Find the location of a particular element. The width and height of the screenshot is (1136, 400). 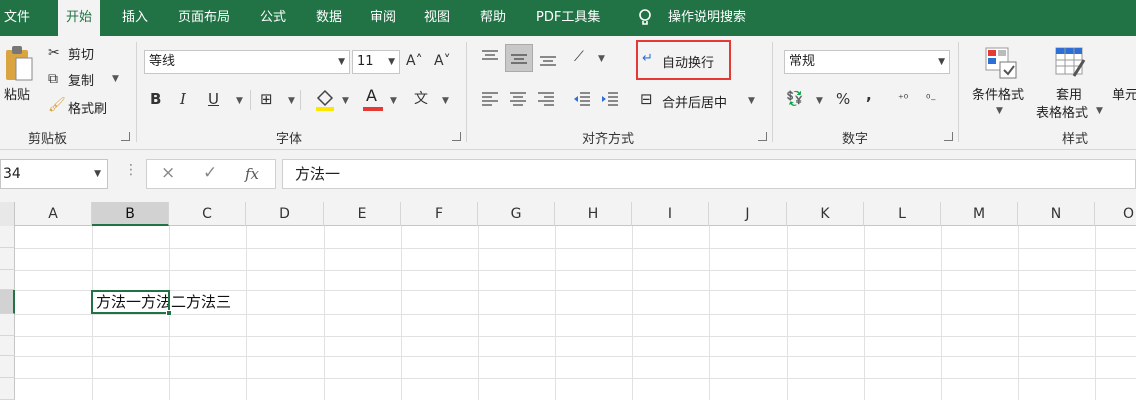

cancel-icon: × is located at coordinates (168, 173).